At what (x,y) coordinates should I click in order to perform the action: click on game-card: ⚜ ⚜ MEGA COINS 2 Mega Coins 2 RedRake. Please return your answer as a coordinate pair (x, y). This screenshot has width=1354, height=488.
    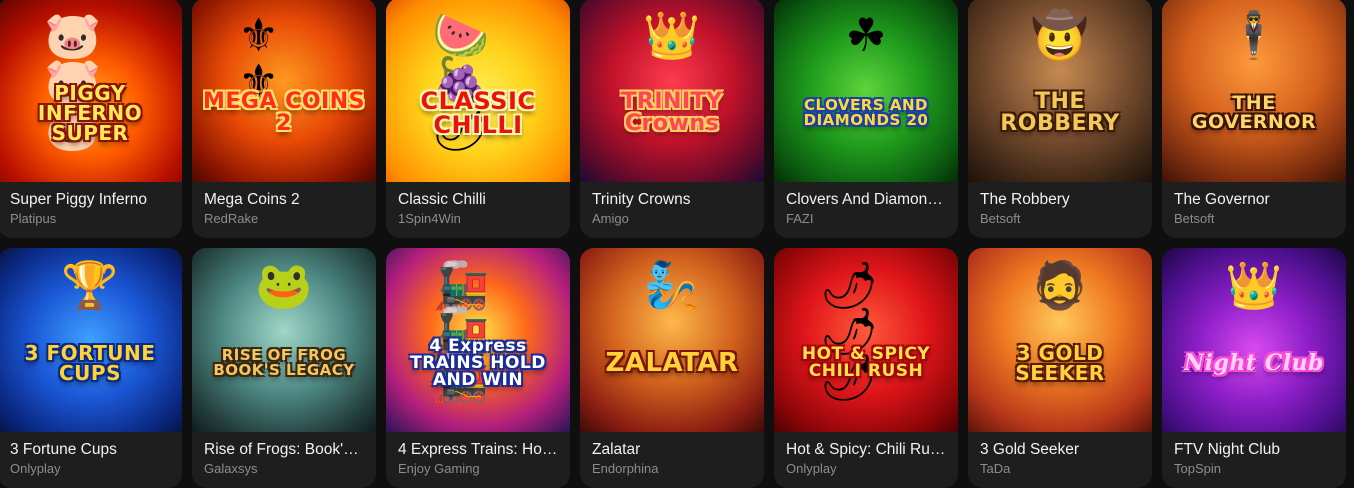
    Looking at the image, I should click on (284, 119).